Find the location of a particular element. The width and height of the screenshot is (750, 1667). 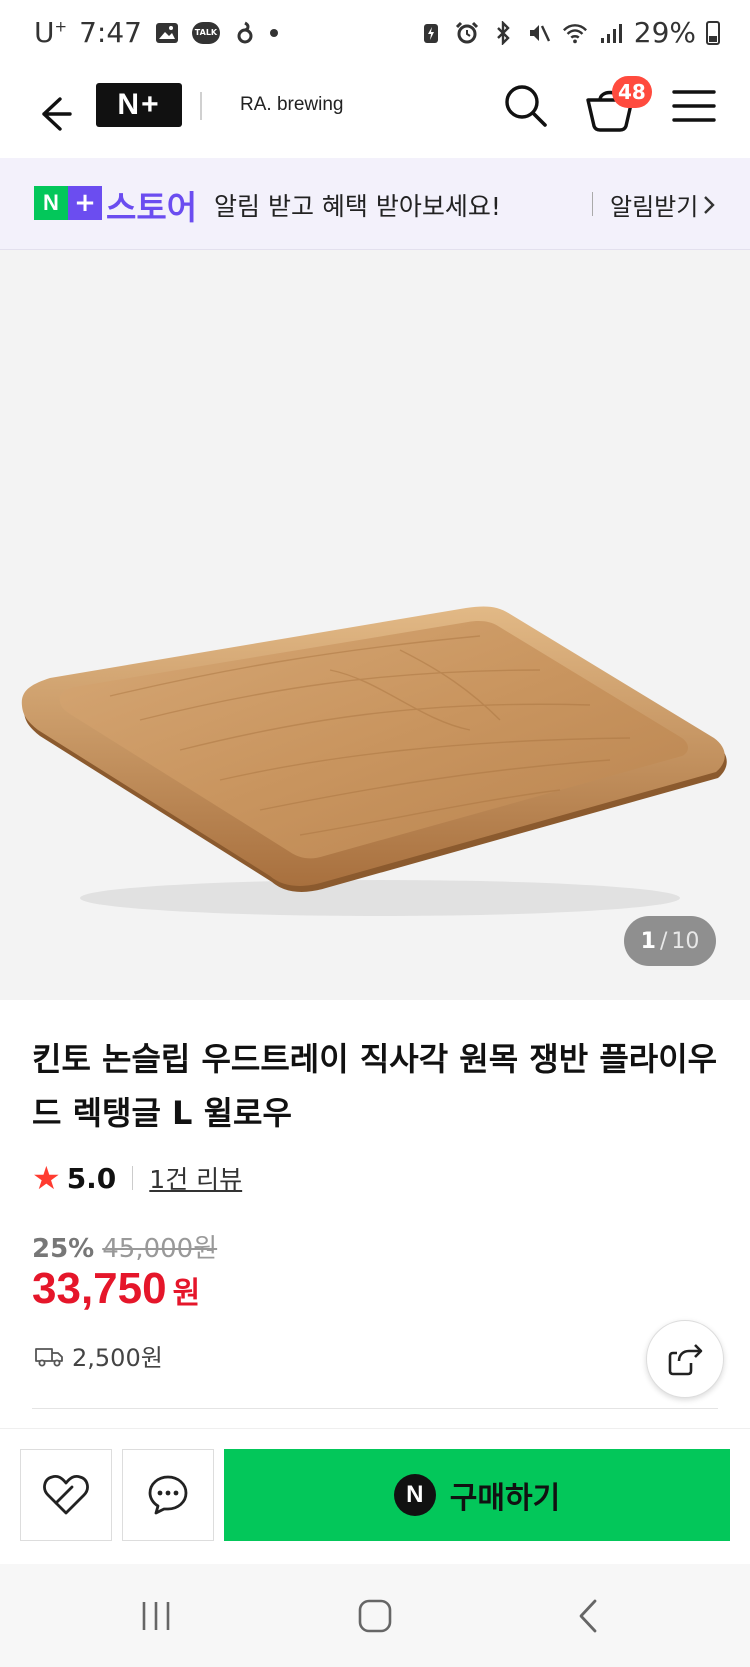

recent-apps-icon is located at coordinates (156, 1616).